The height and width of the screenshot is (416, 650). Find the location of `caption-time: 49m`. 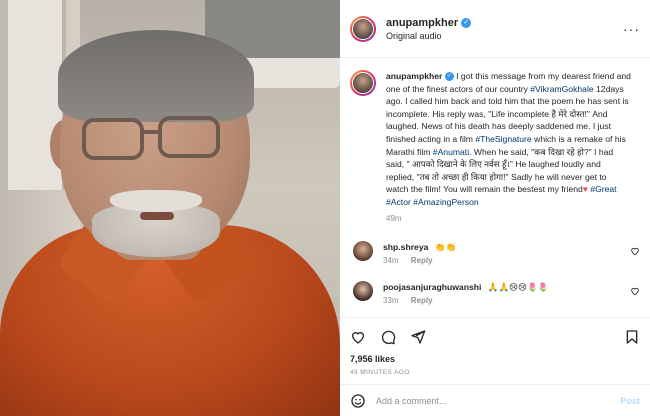

caption-time: 49m is located at coordinates (394, 218).